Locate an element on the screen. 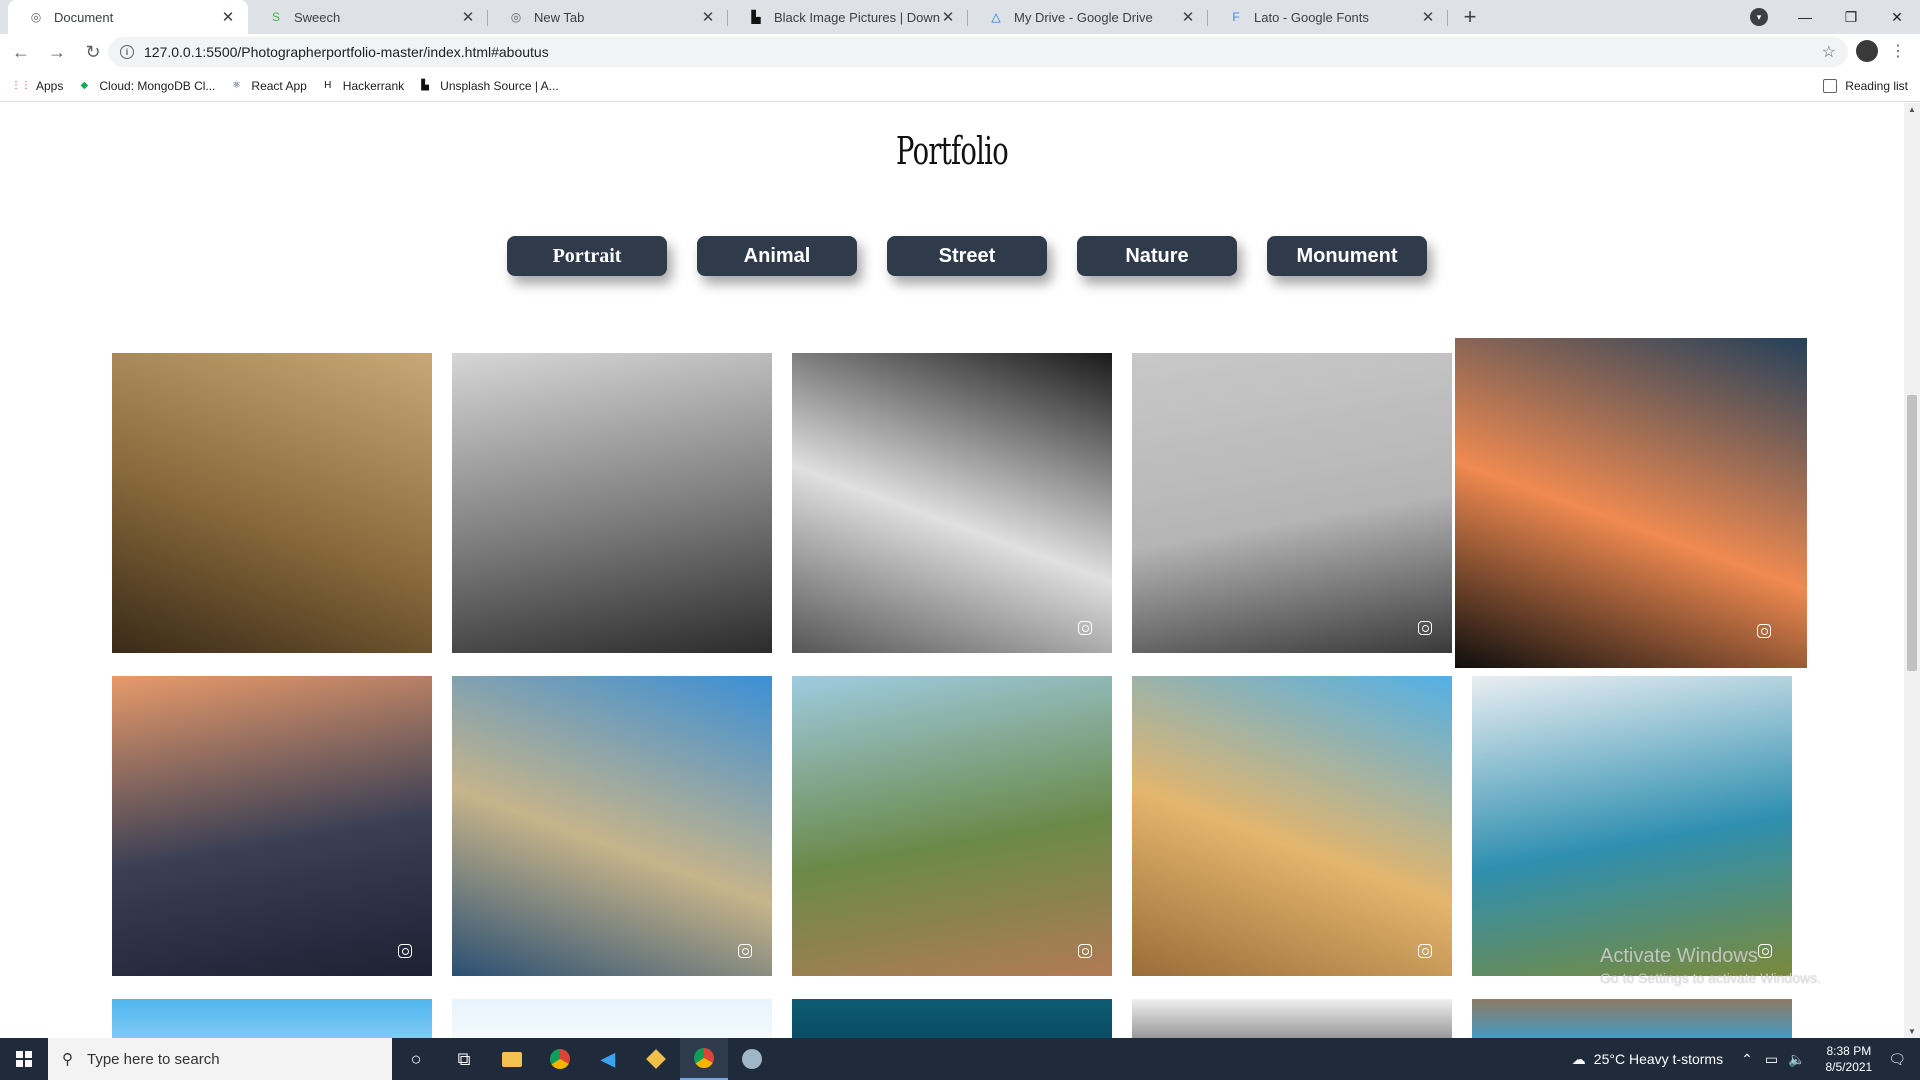 The image size is (1920, 1080). reading-list-button: Reading list is located at coordinates (1865, 85).